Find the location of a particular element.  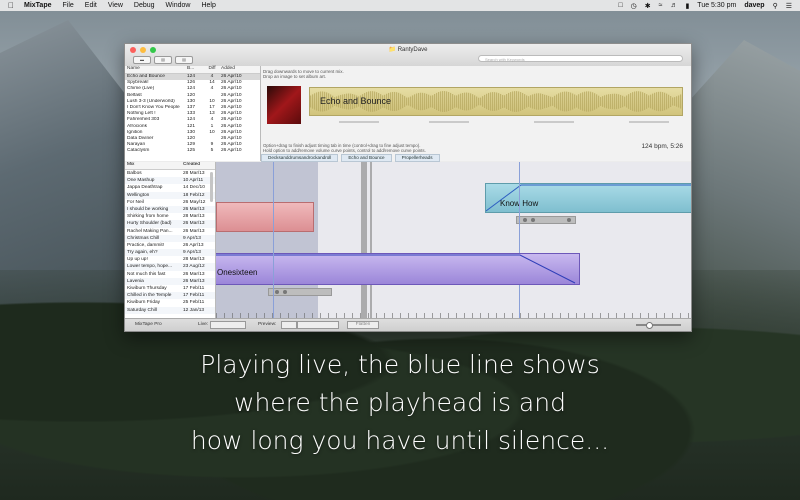

clock-icon: ◷ is located at coordinates (634, 6).